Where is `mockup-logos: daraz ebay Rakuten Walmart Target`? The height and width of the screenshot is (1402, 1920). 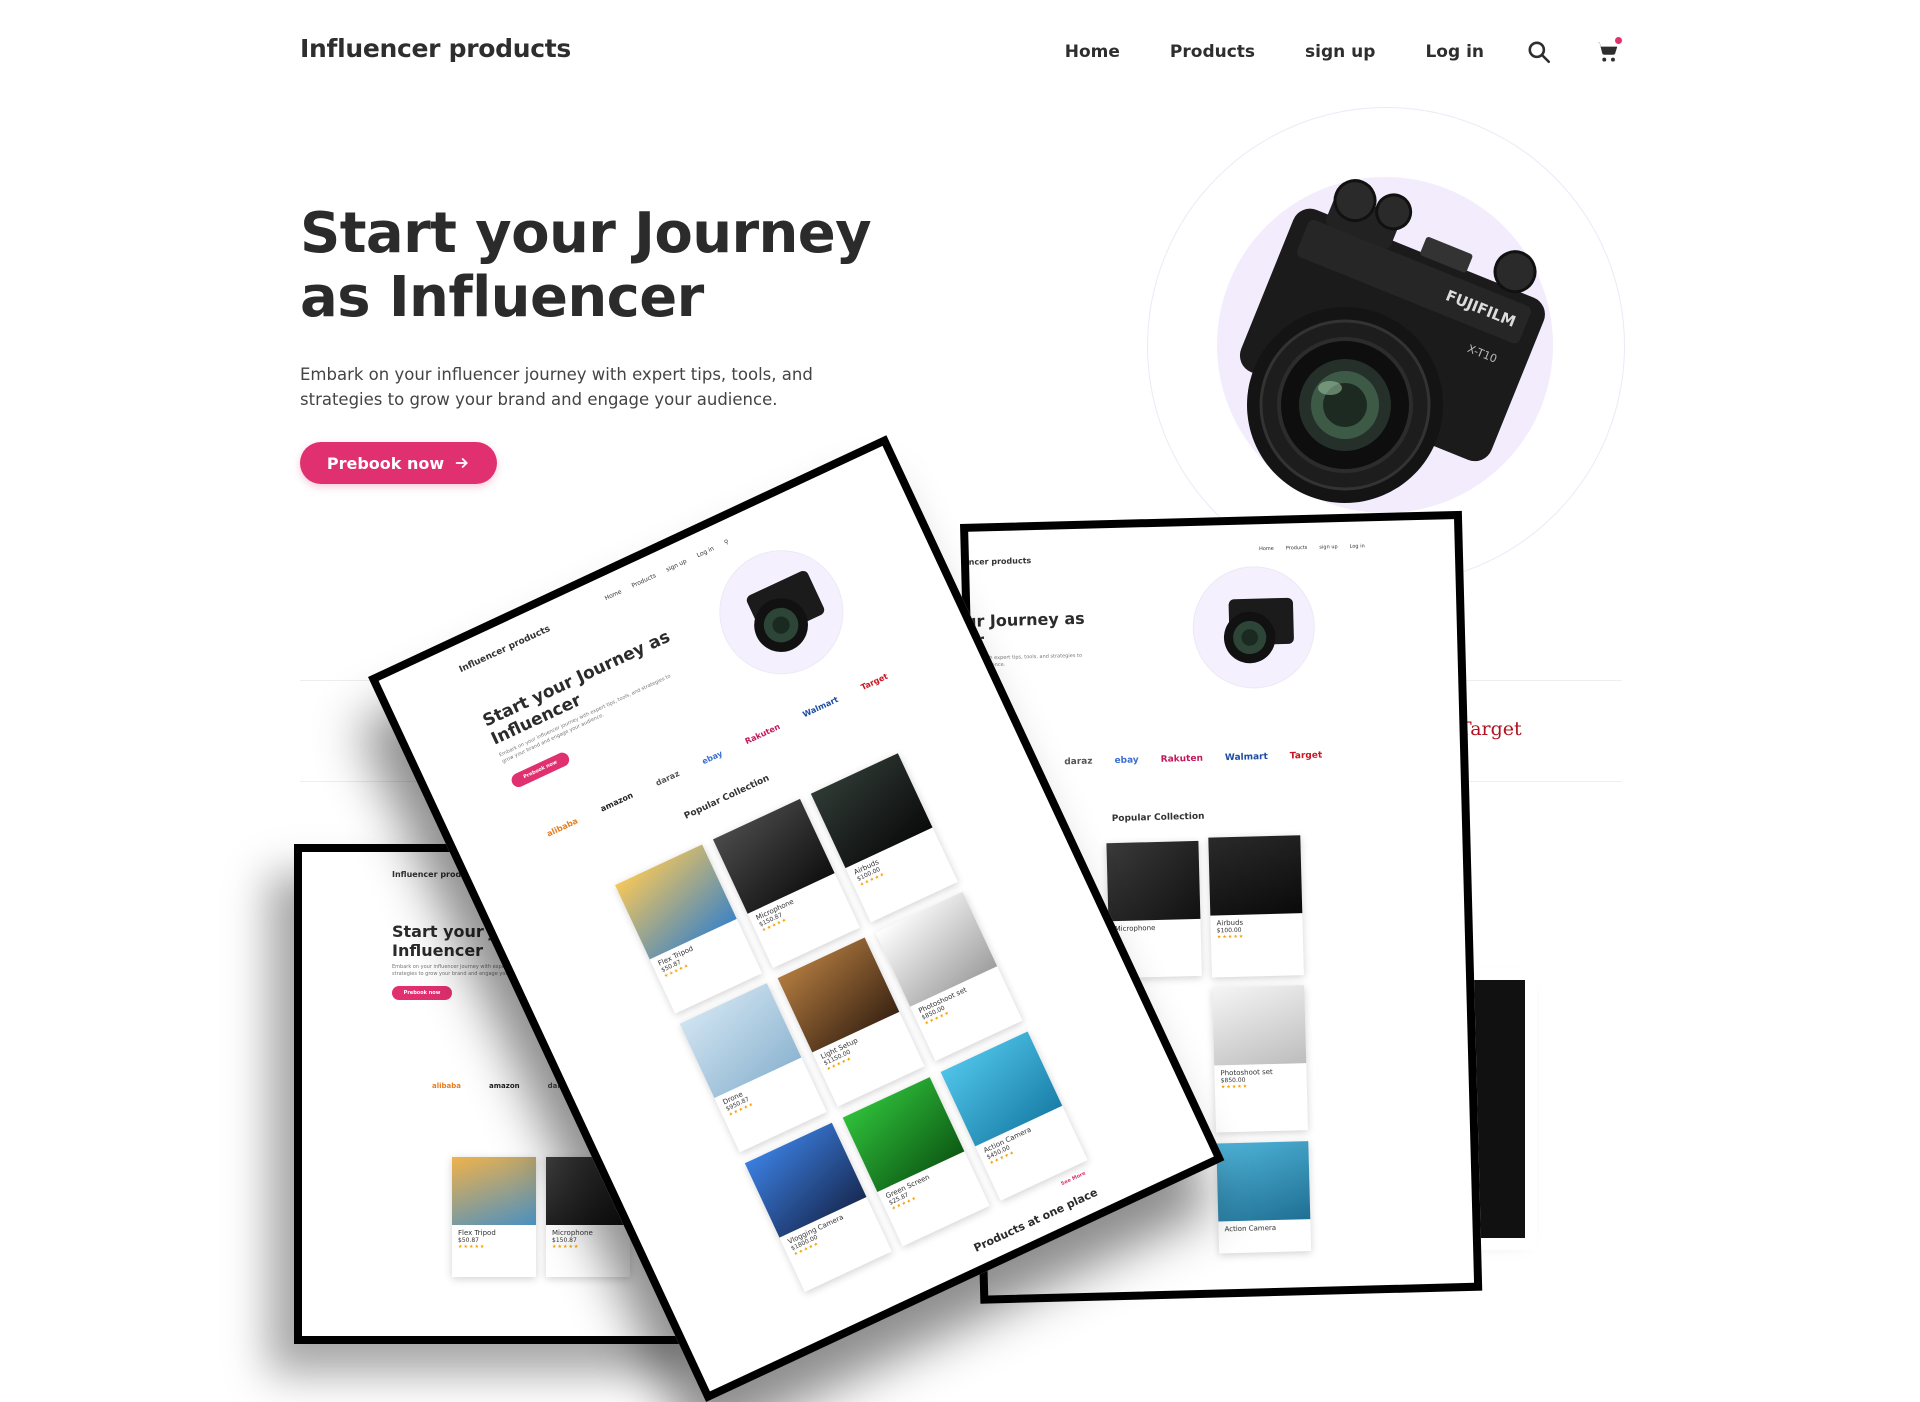 mockup-logos: daraz ebay Rakuten Walmart Target is located at coordinates (1193, 759).